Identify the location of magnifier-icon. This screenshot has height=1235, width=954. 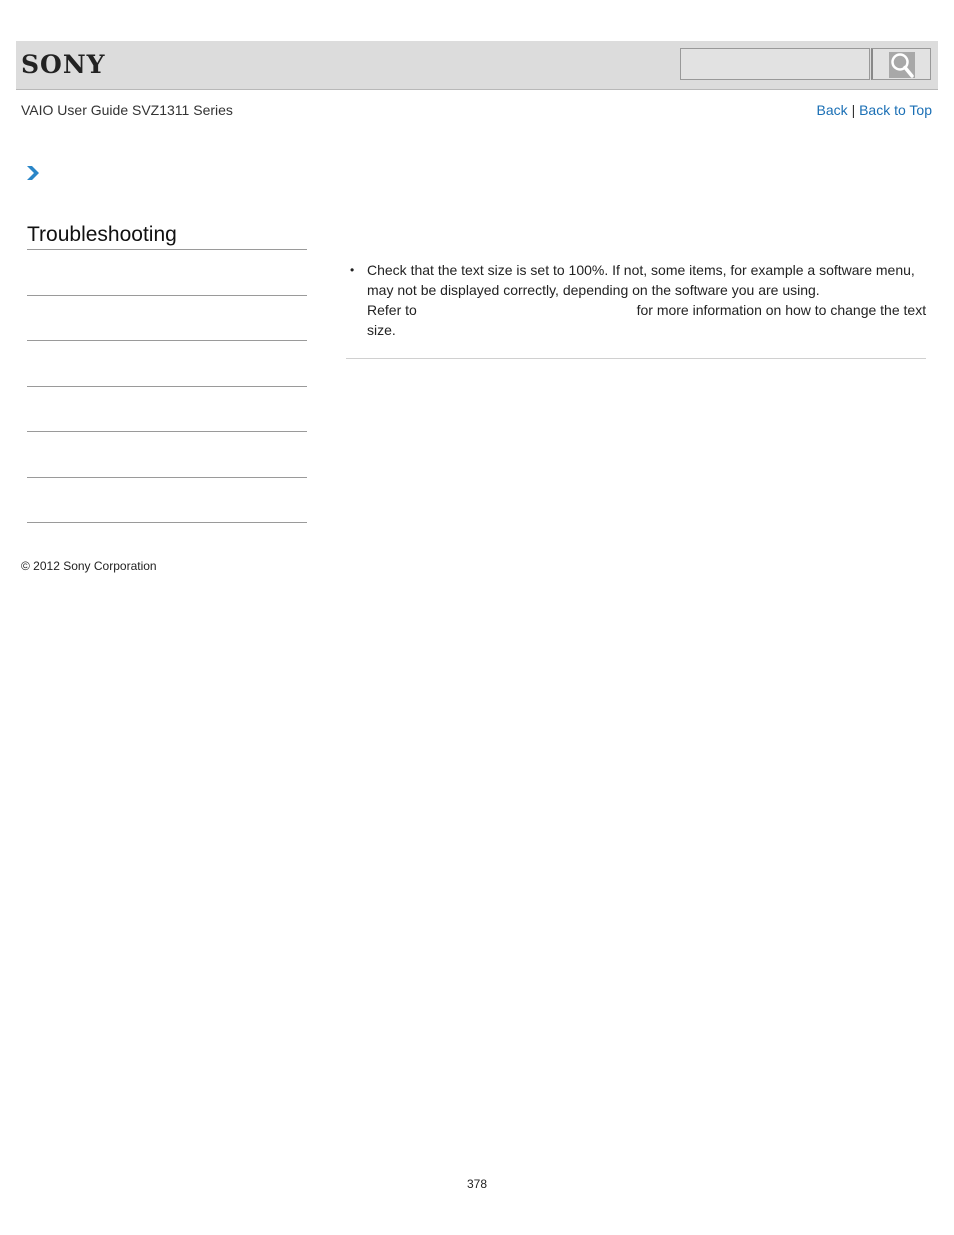
(902, 65).